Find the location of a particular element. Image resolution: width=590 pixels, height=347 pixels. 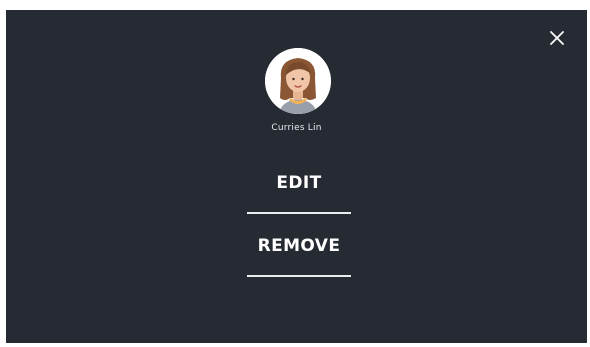

close-icon is located at coordinates (557, 38).